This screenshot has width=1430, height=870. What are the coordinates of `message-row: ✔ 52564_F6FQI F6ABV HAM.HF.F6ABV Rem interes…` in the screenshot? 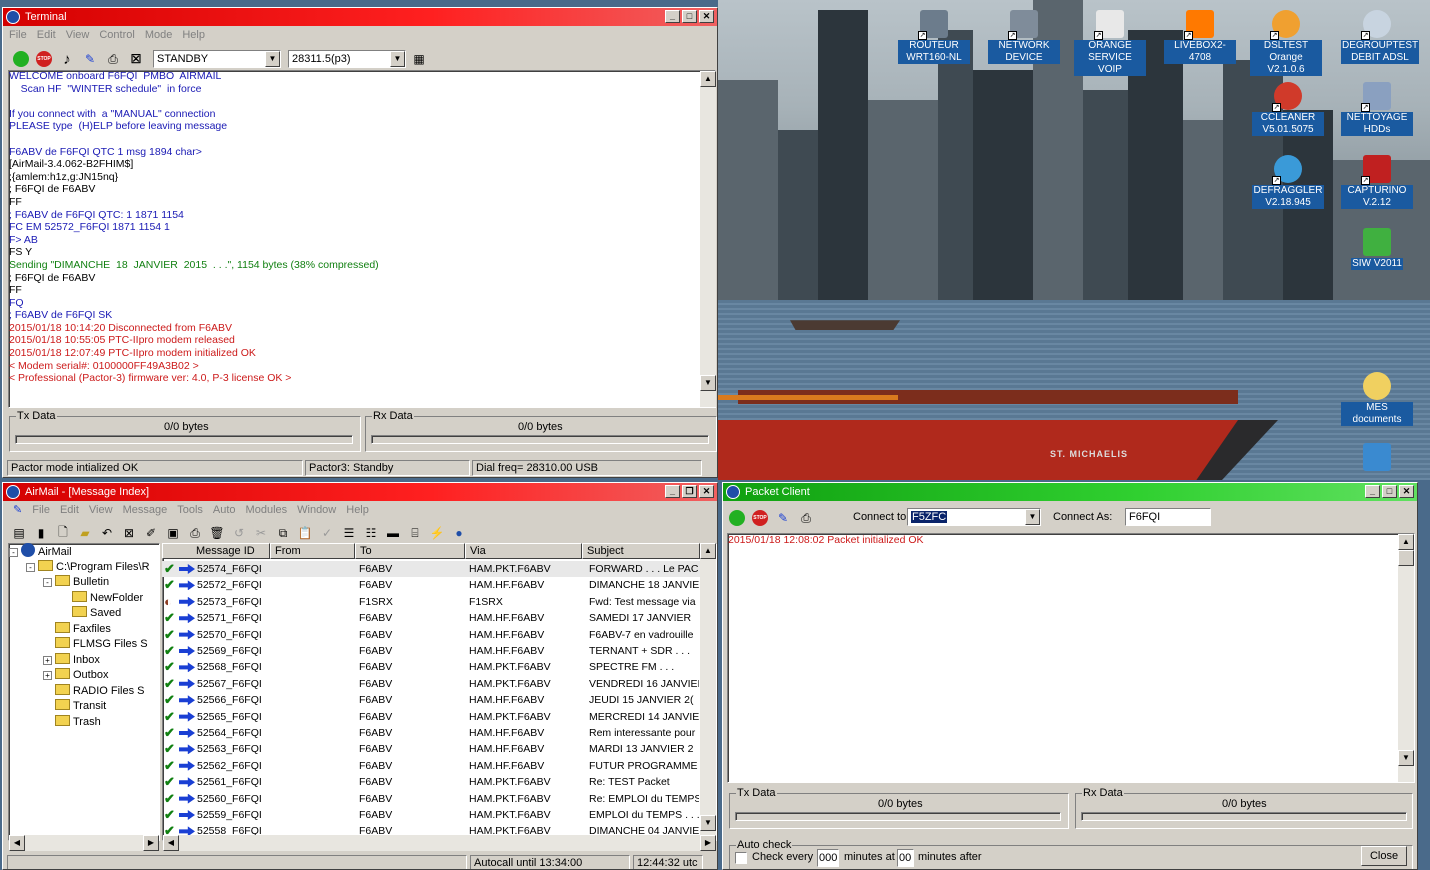 It's located at (431, 733).